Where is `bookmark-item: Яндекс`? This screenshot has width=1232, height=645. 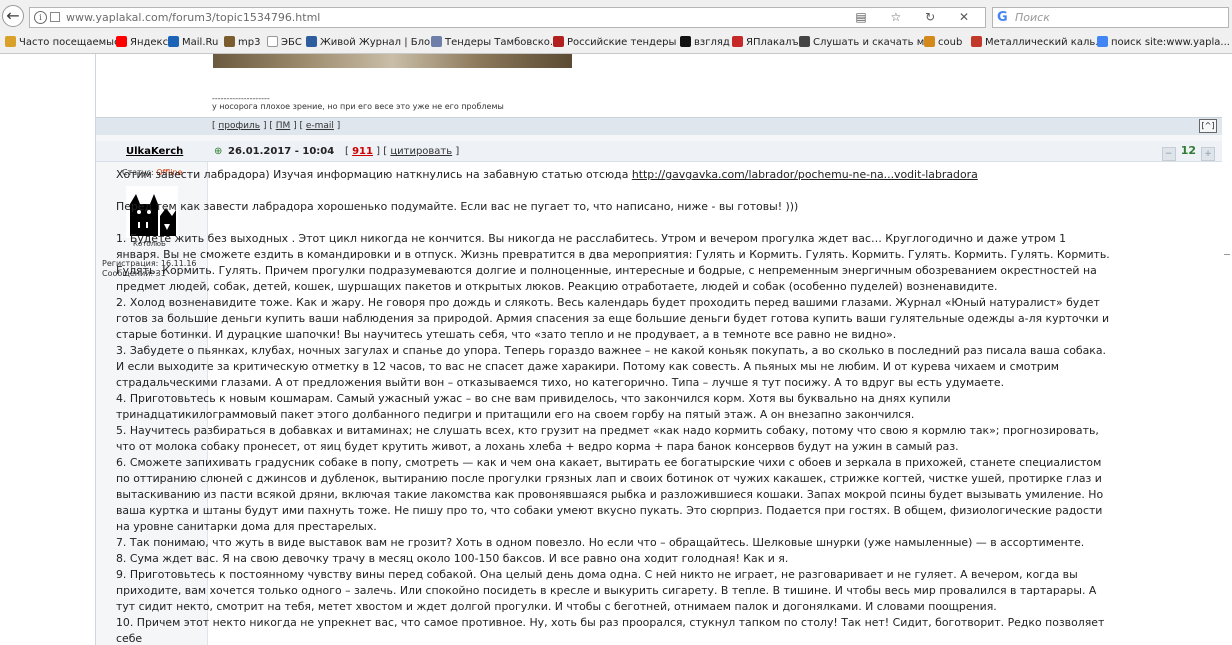
bookmark-item: Яндекс is located at coordinates (142, 42).